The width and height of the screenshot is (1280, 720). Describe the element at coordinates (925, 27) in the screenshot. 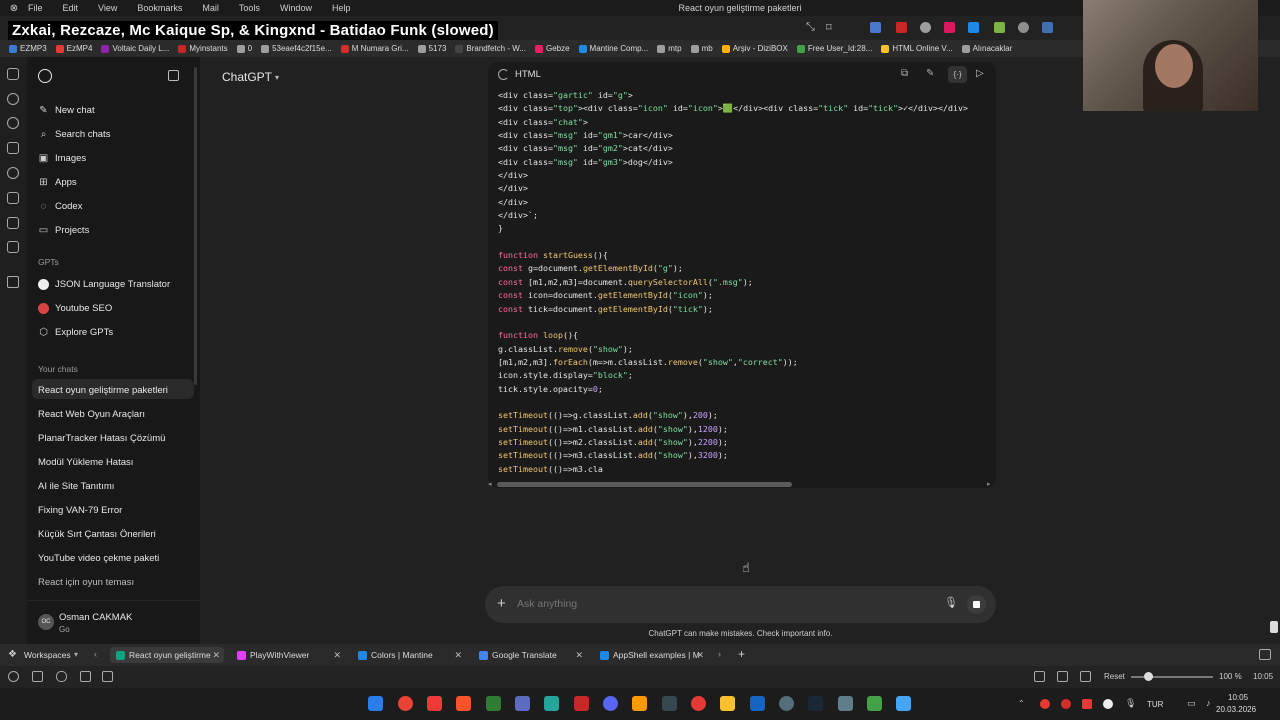

I see `shield-icon` at that location.